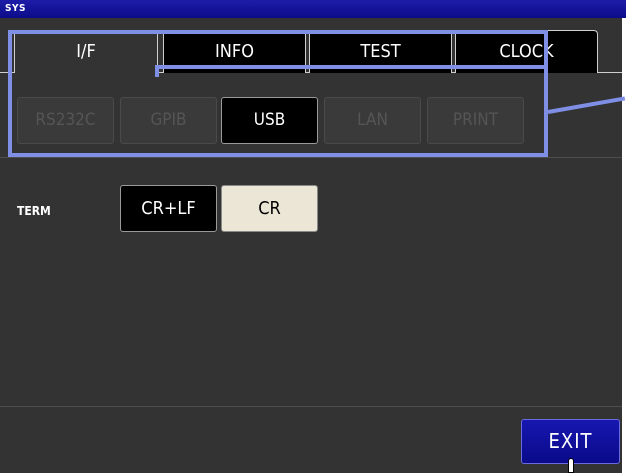 This screenshot has width=626, height=473. I want to click on screen-title: SYS, so click(313, 9).